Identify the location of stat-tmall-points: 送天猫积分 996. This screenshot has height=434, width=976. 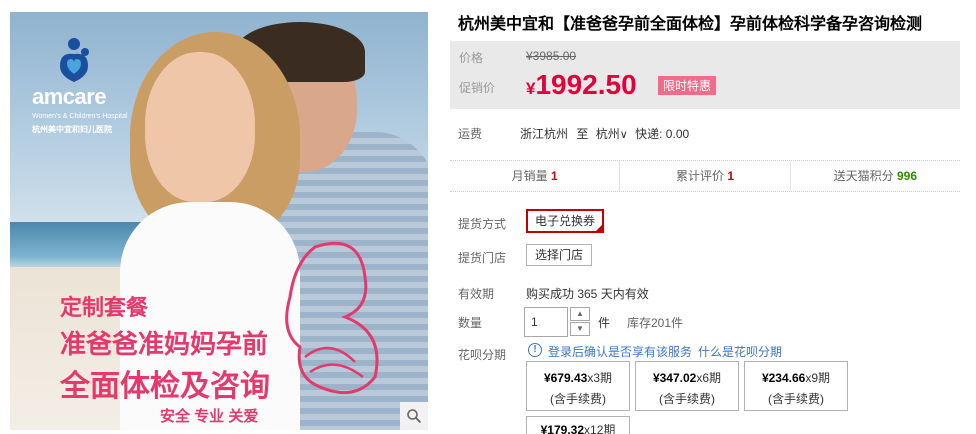
(875, 176).